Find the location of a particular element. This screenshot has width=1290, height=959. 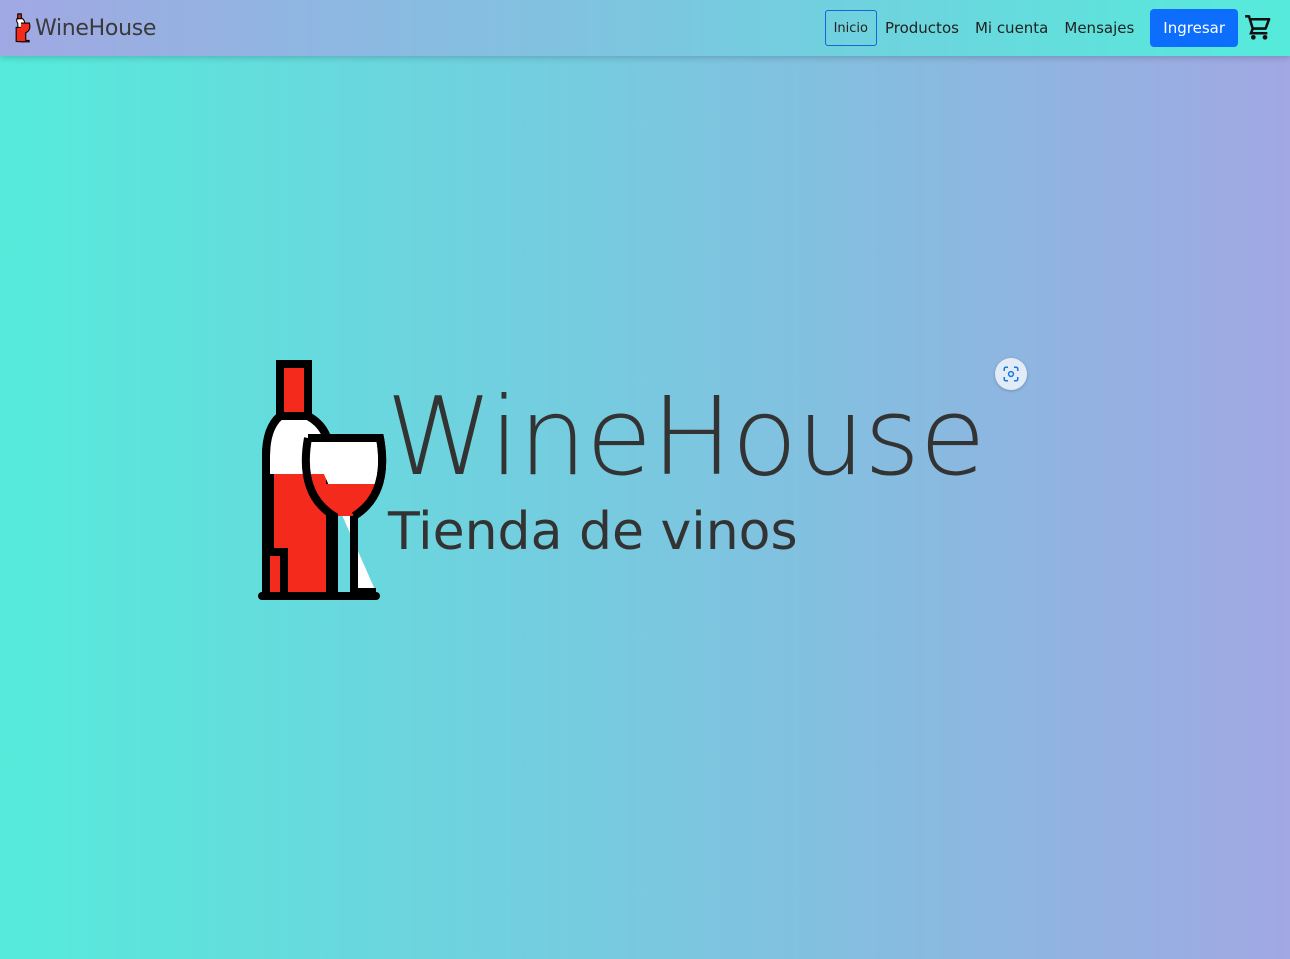

hero-title: WineHouse is located at coordinates (686, 437).